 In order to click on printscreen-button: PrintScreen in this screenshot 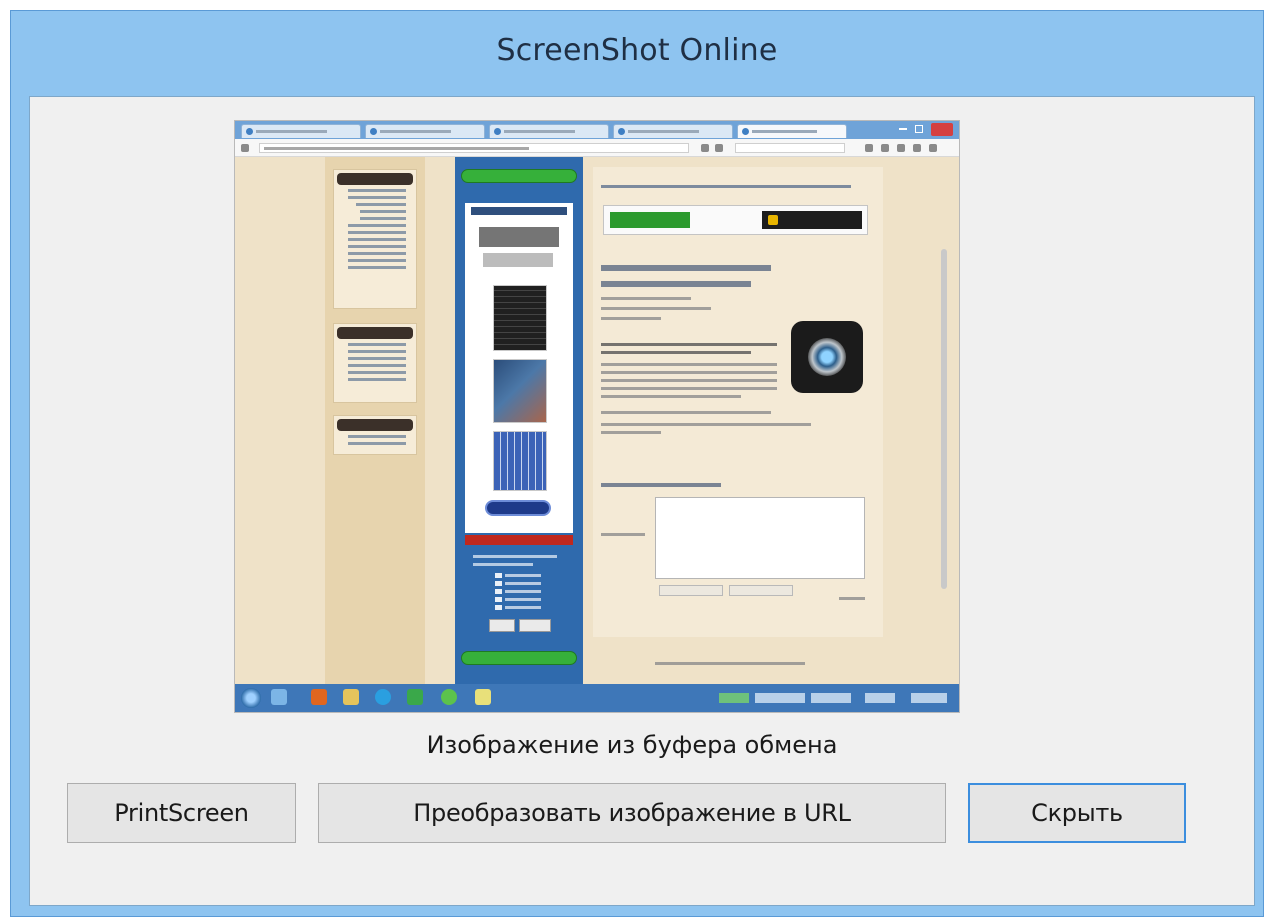, I will do `click(181, 813)`.